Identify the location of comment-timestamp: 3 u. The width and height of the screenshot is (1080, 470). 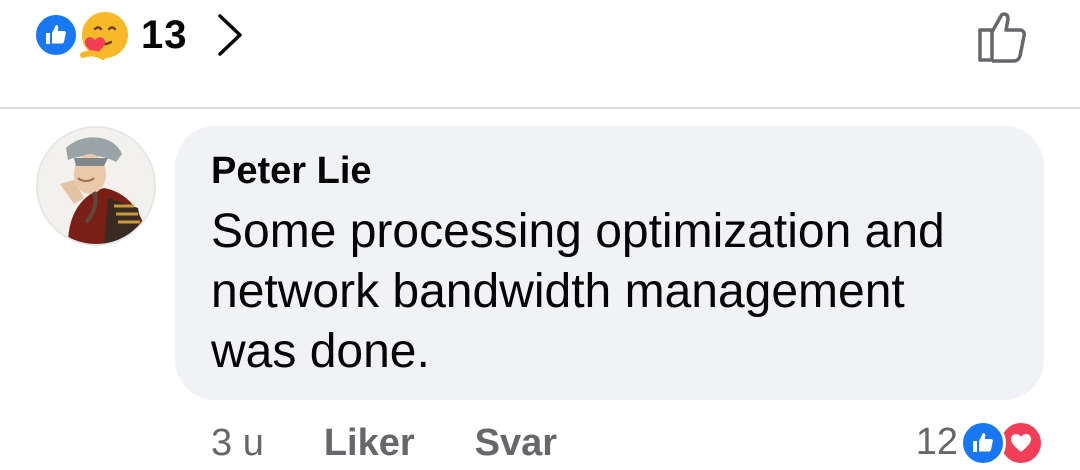
(237, 443).